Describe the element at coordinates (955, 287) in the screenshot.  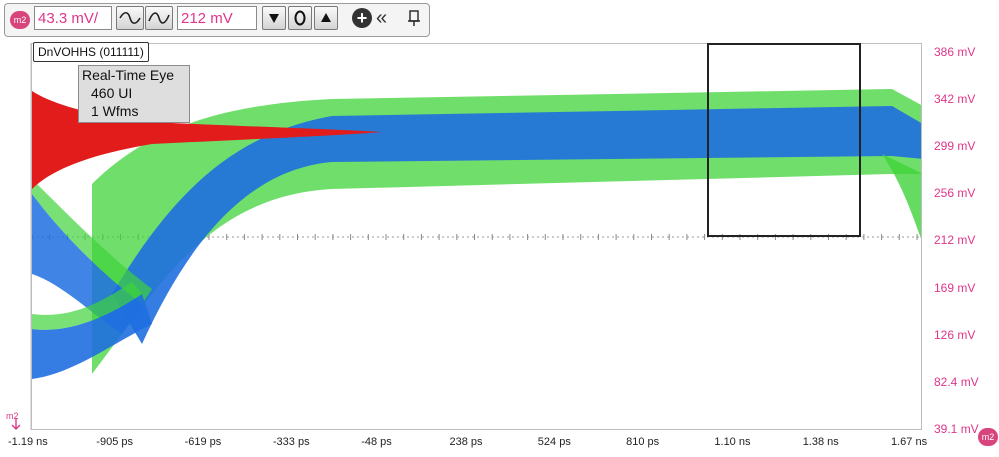
I see `y-tick-label: 169 mV` at that location.